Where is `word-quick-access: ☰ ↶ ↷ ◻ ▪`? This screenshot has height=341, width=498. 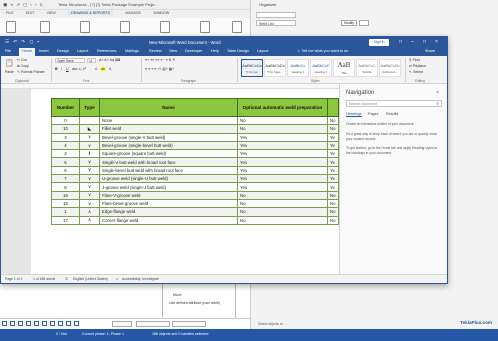 word-quick-access: ☰ ↶ ↷ ◻ ▪ is located at coordinates (22, 42).